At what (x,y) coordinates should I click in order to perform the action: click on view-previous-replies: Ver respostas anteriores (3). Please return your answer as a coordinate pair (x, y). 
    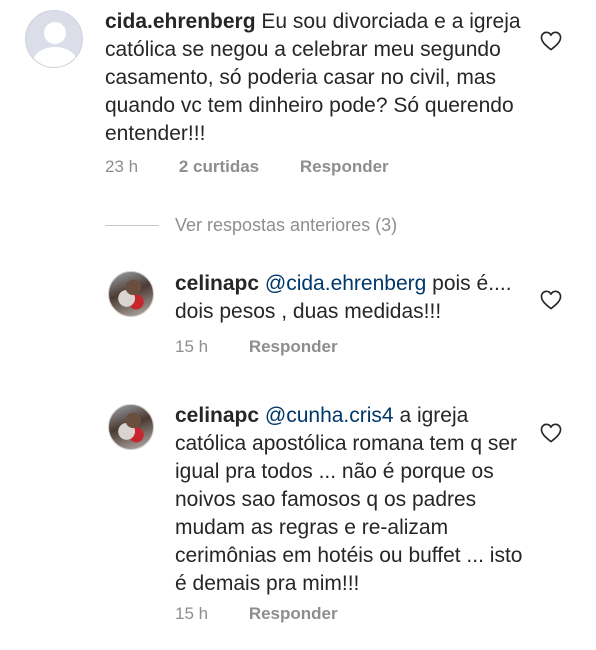
    Looking at the image, I should click on (251, 225).